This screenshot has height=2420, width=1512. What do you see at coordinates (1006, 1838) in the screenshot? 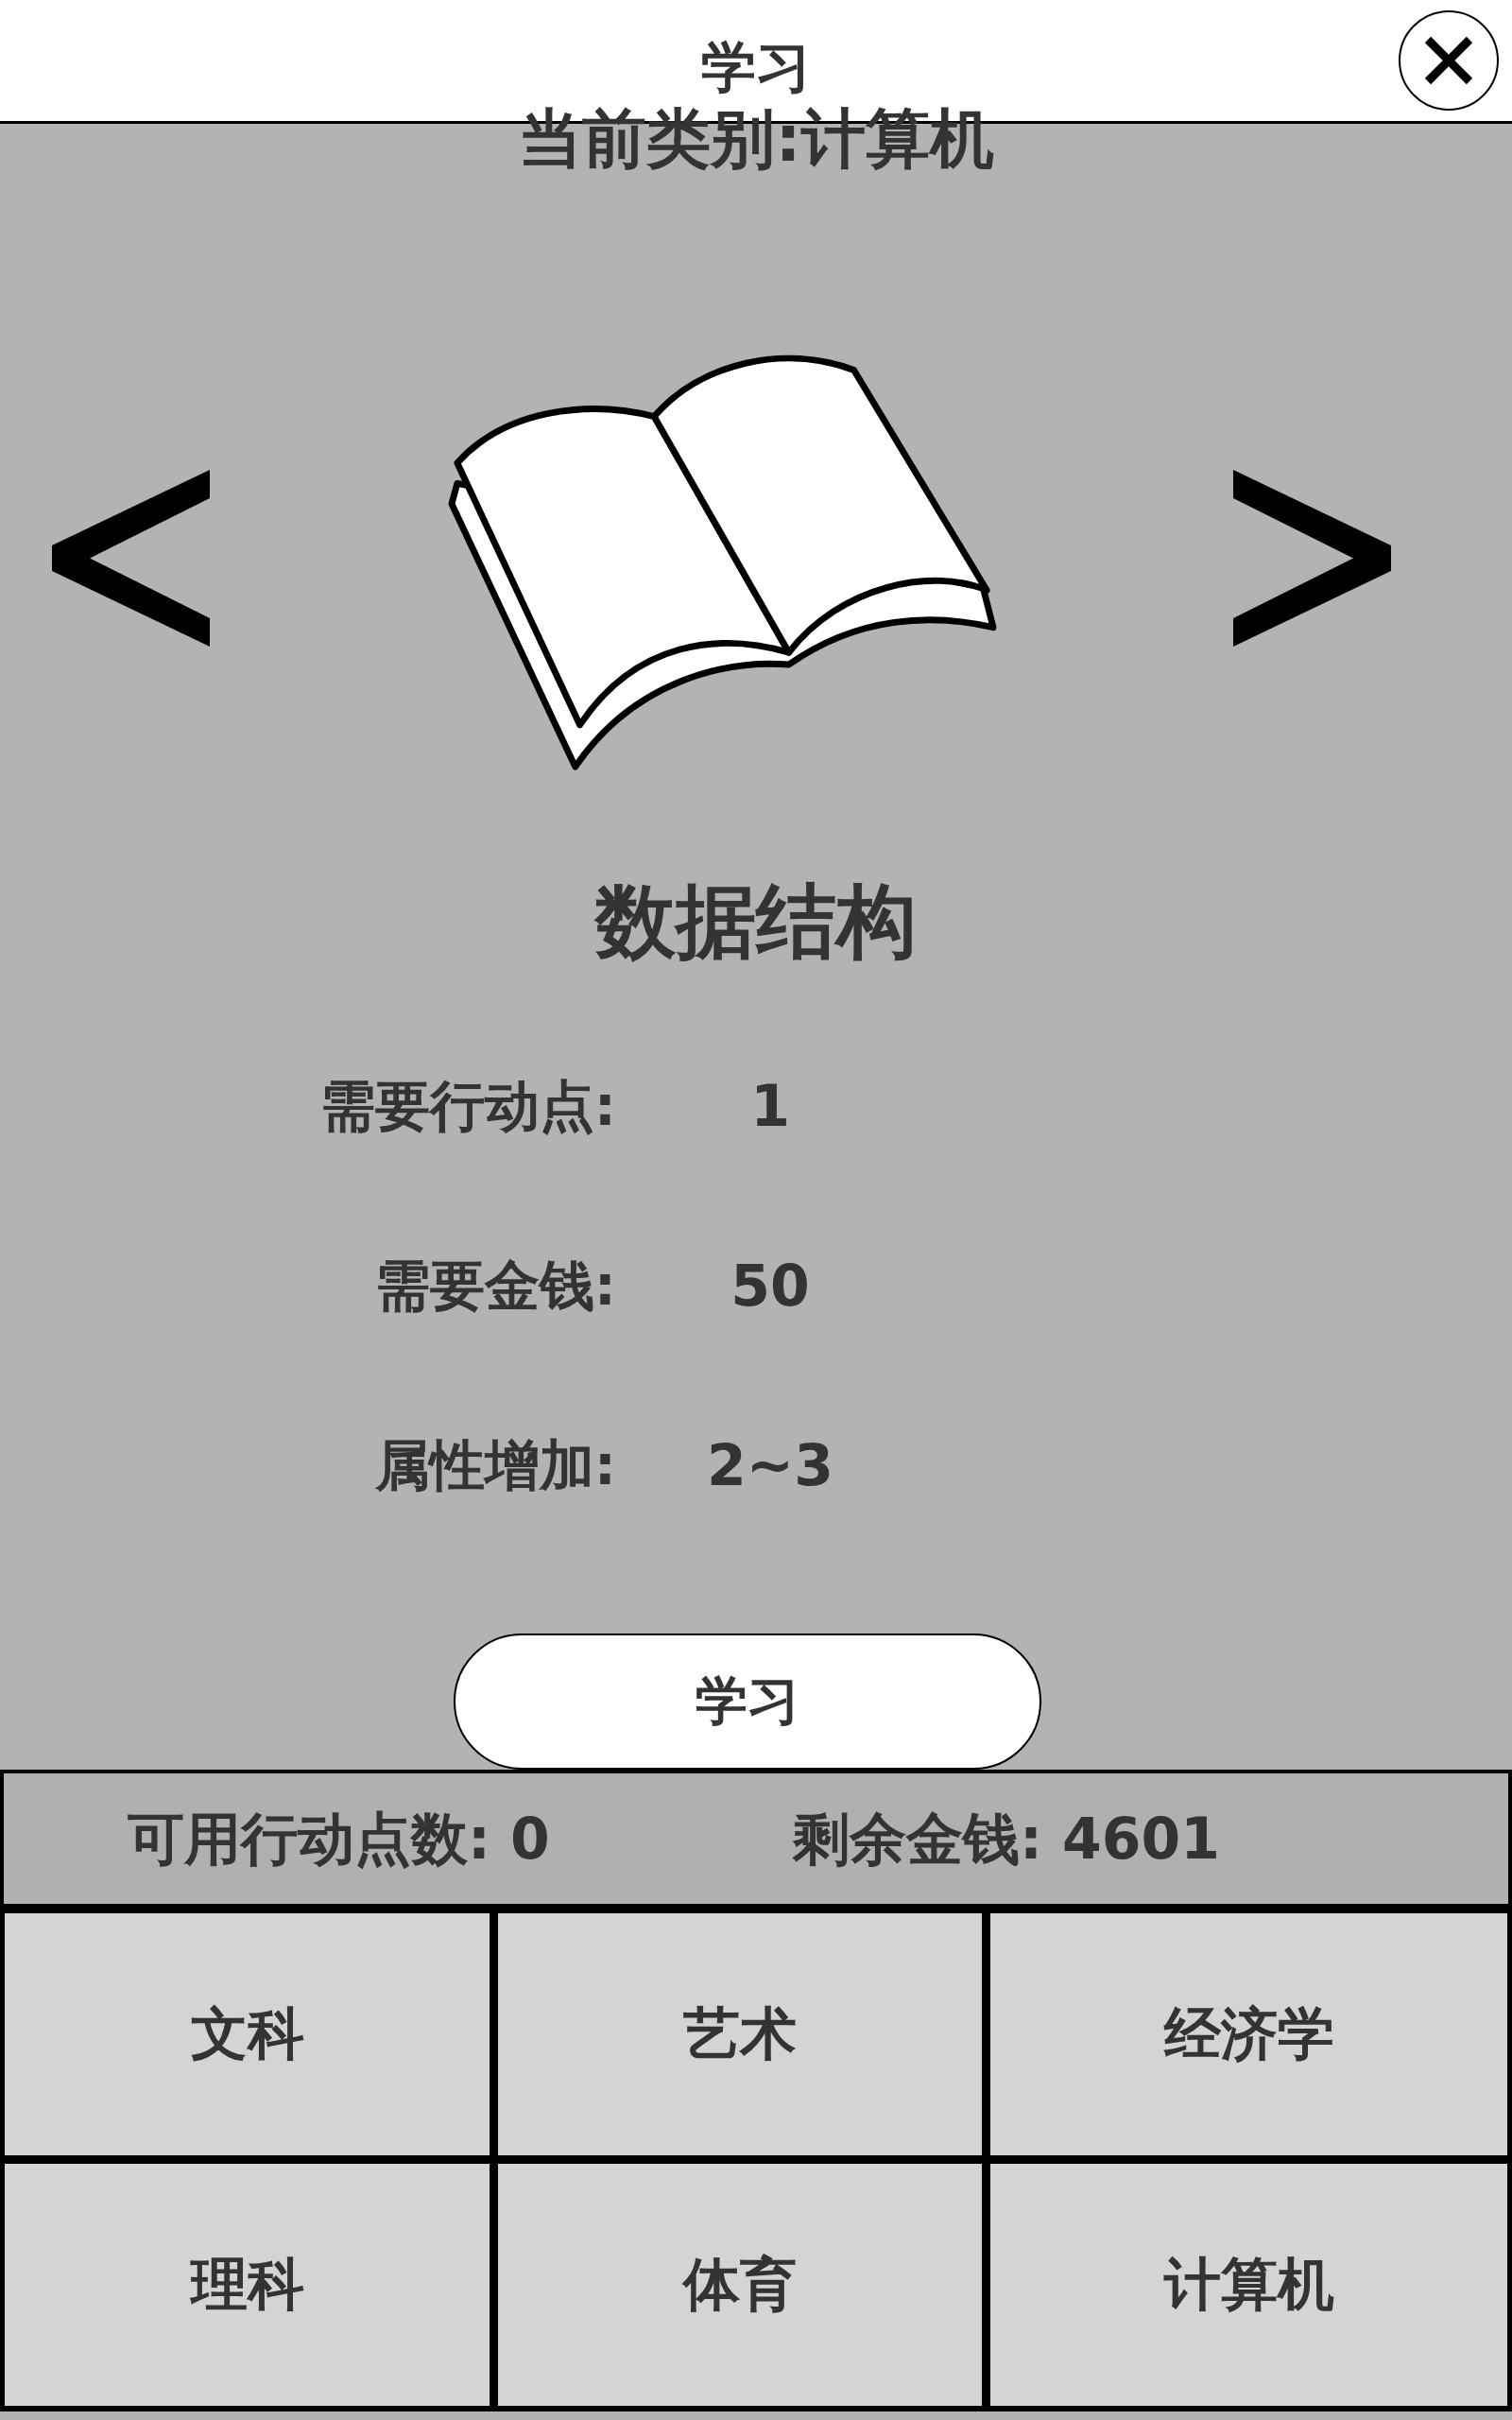
I see `status-text: 剩余金钱: 4601` at bounding box center [1006, 1838].